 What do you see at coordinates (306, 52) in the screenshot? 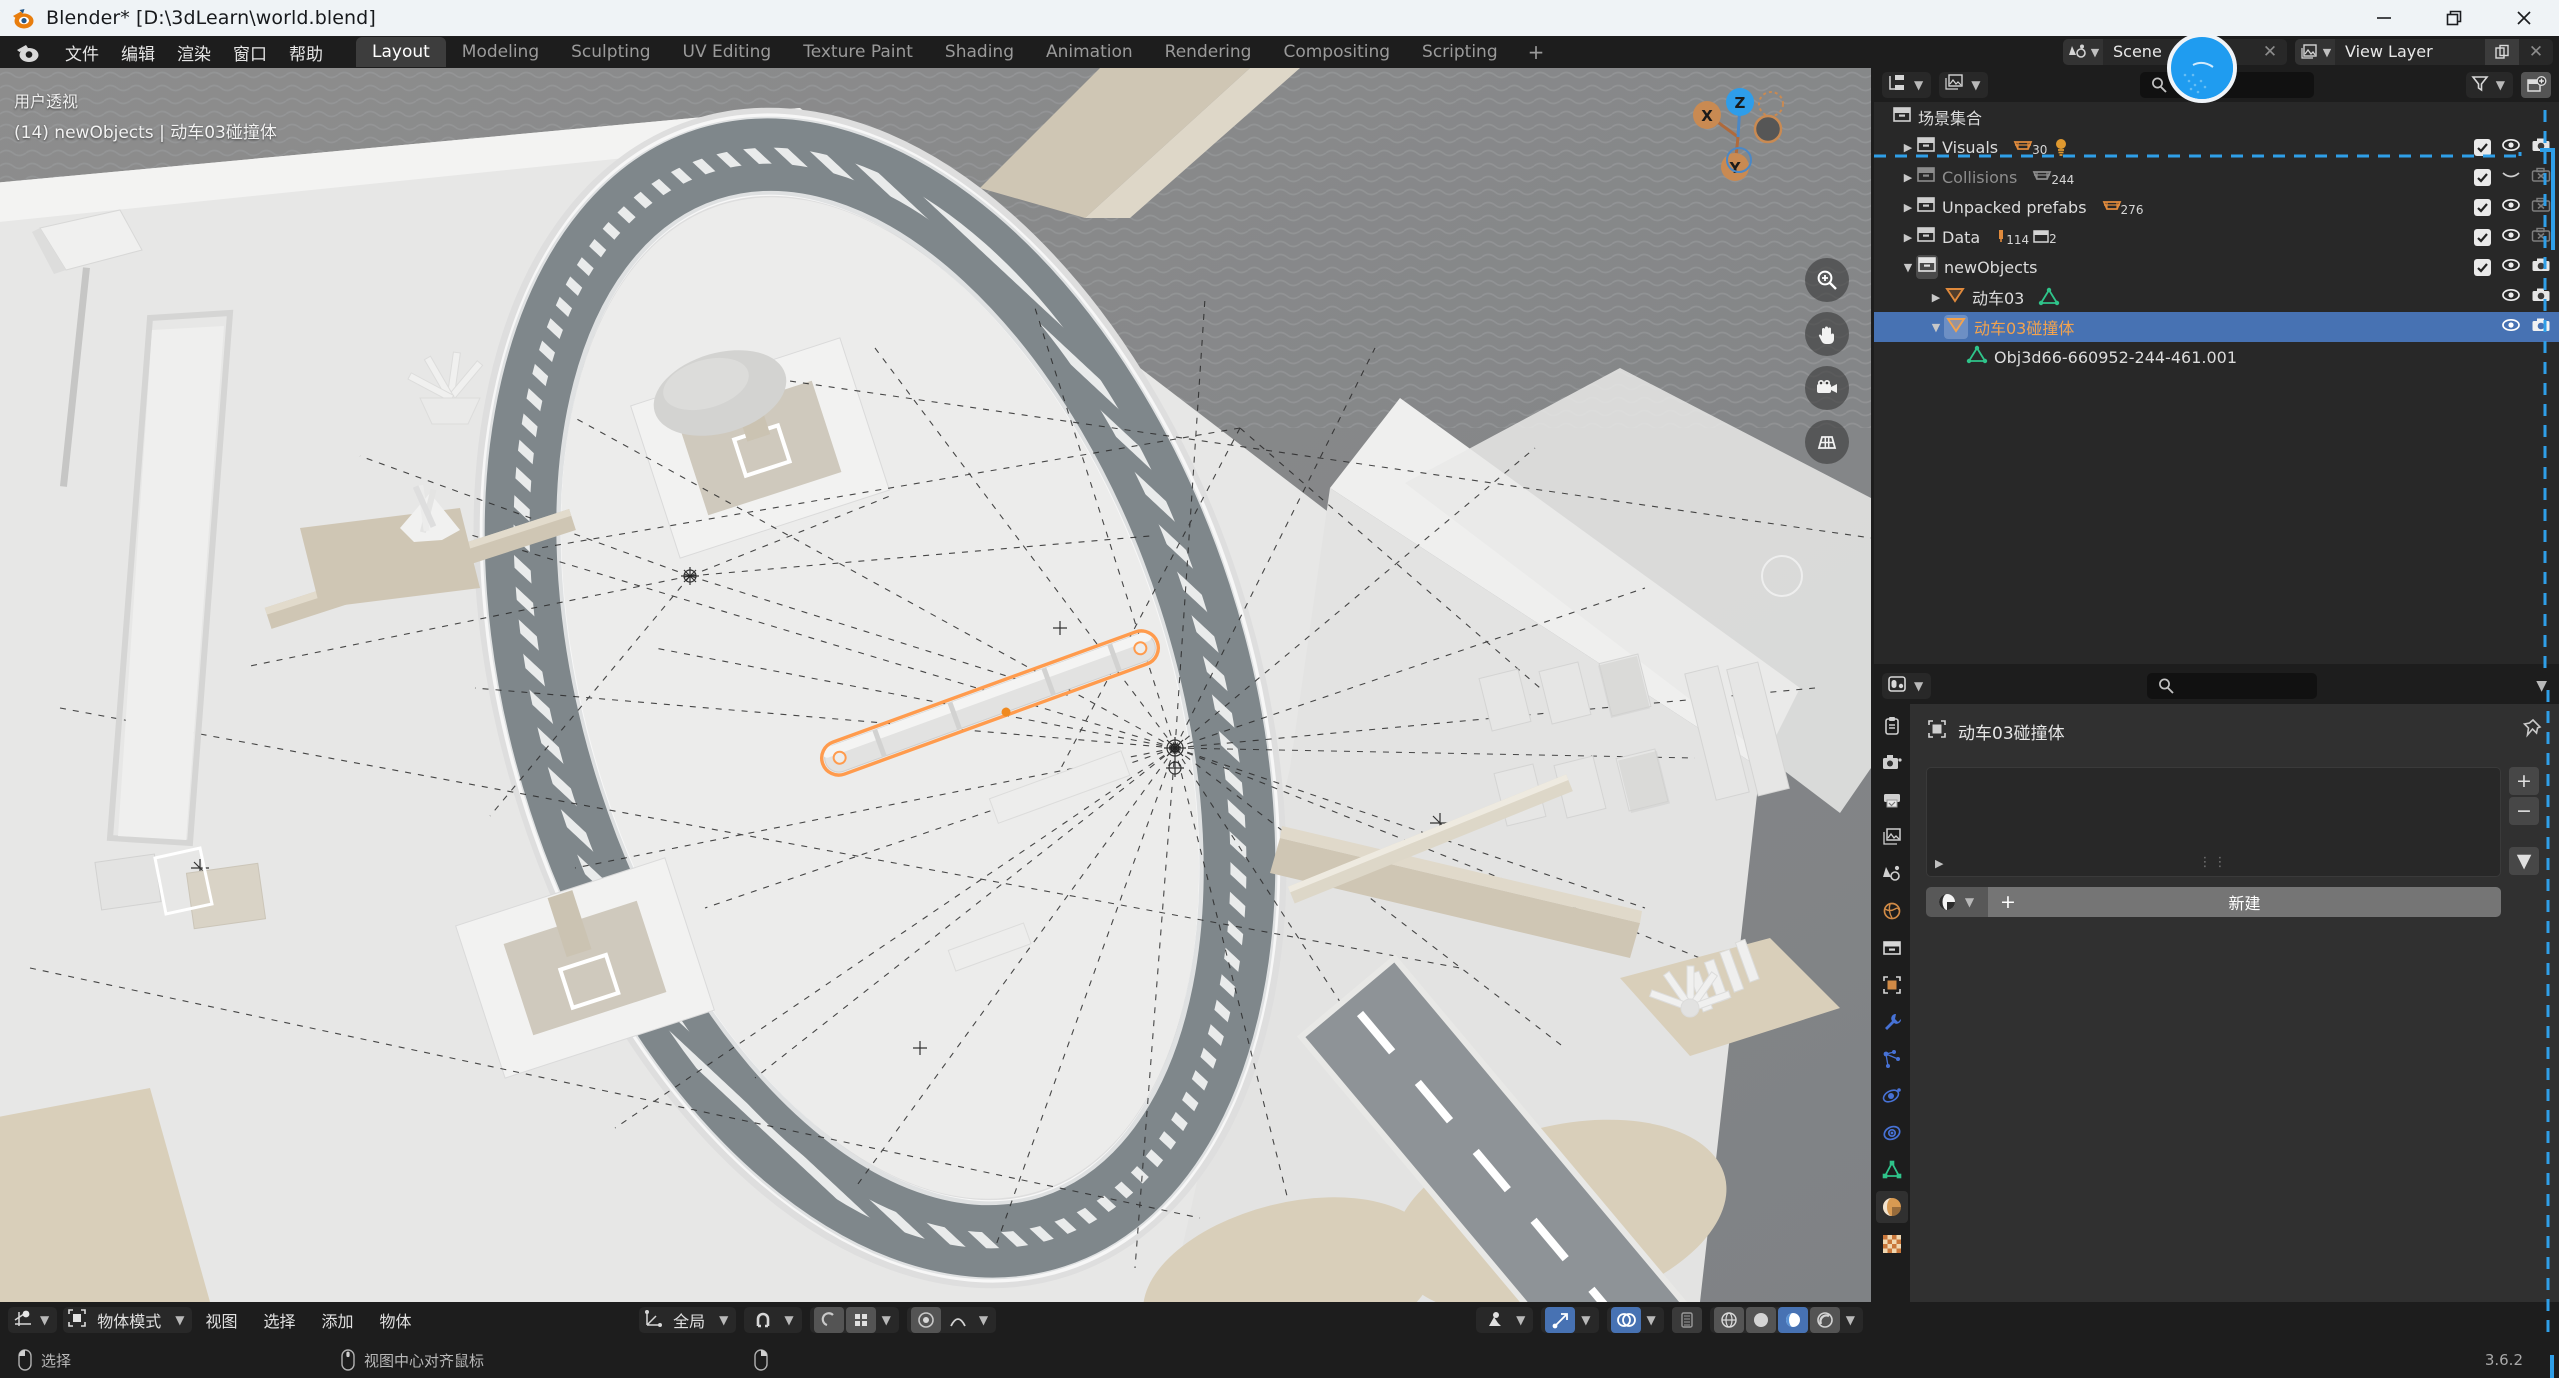
I see `menu-help: 帮助` at bounding box center [306, 52].